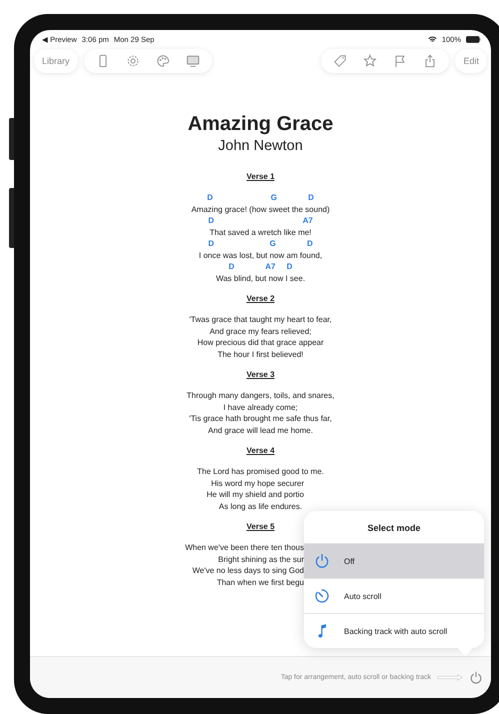  What do you see at coordinates (260, 430) in the screenshot?
I see `lyric-line: And grace will lead me home.` at bounding box center [260, 430].